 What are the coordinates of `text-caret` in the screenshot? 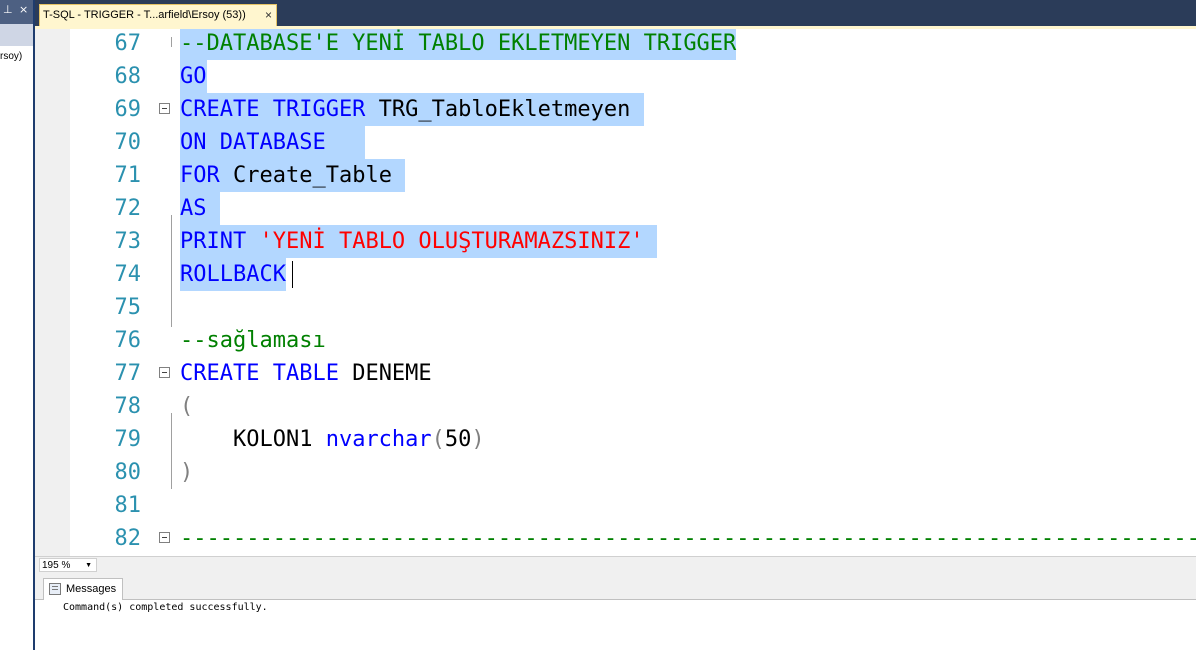 It's located at (292, 274).